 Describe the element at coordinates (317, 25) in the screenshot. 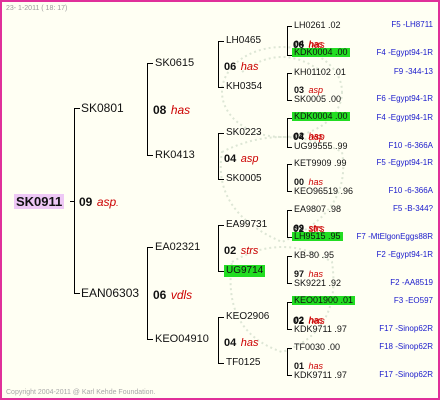

I see `gen4-queen: LH0261 .02` at that location.